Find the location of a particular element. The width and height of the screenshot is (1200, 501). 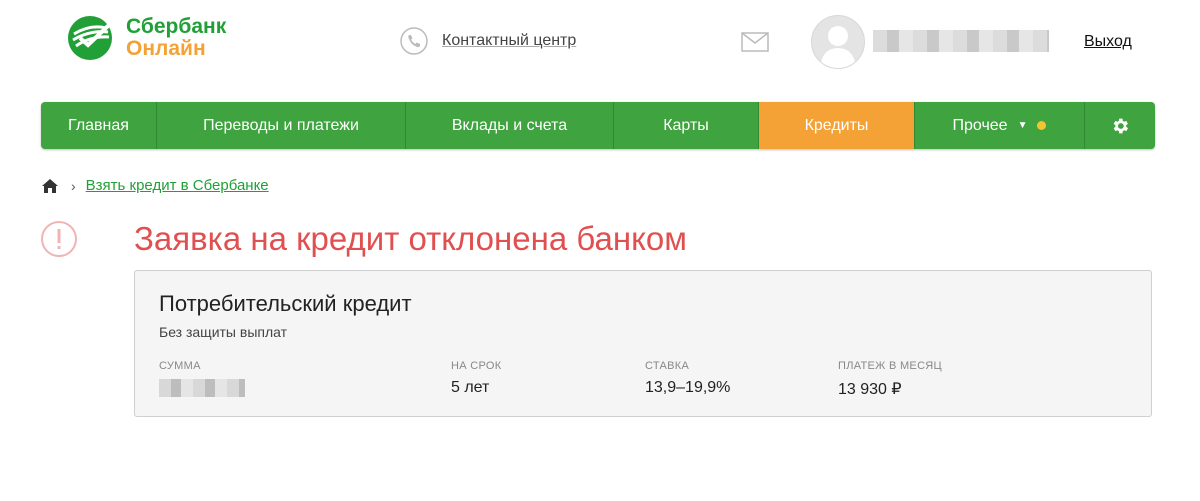

page-title: Заявка на кредит отклонена банком is located at coordinates (410, 238).